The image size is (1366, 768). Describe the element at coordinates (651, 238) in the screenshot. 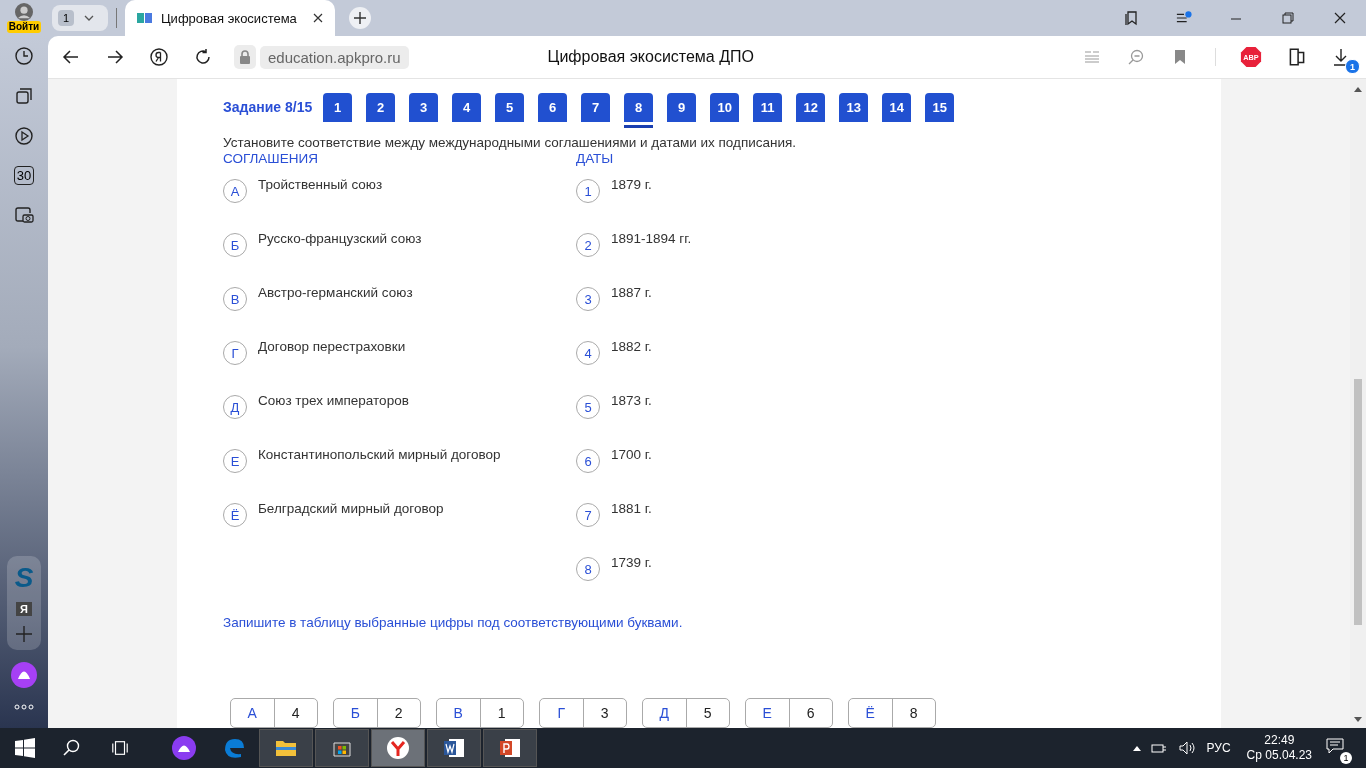

I see `date-text: 1891-1894 гг.` at that location.